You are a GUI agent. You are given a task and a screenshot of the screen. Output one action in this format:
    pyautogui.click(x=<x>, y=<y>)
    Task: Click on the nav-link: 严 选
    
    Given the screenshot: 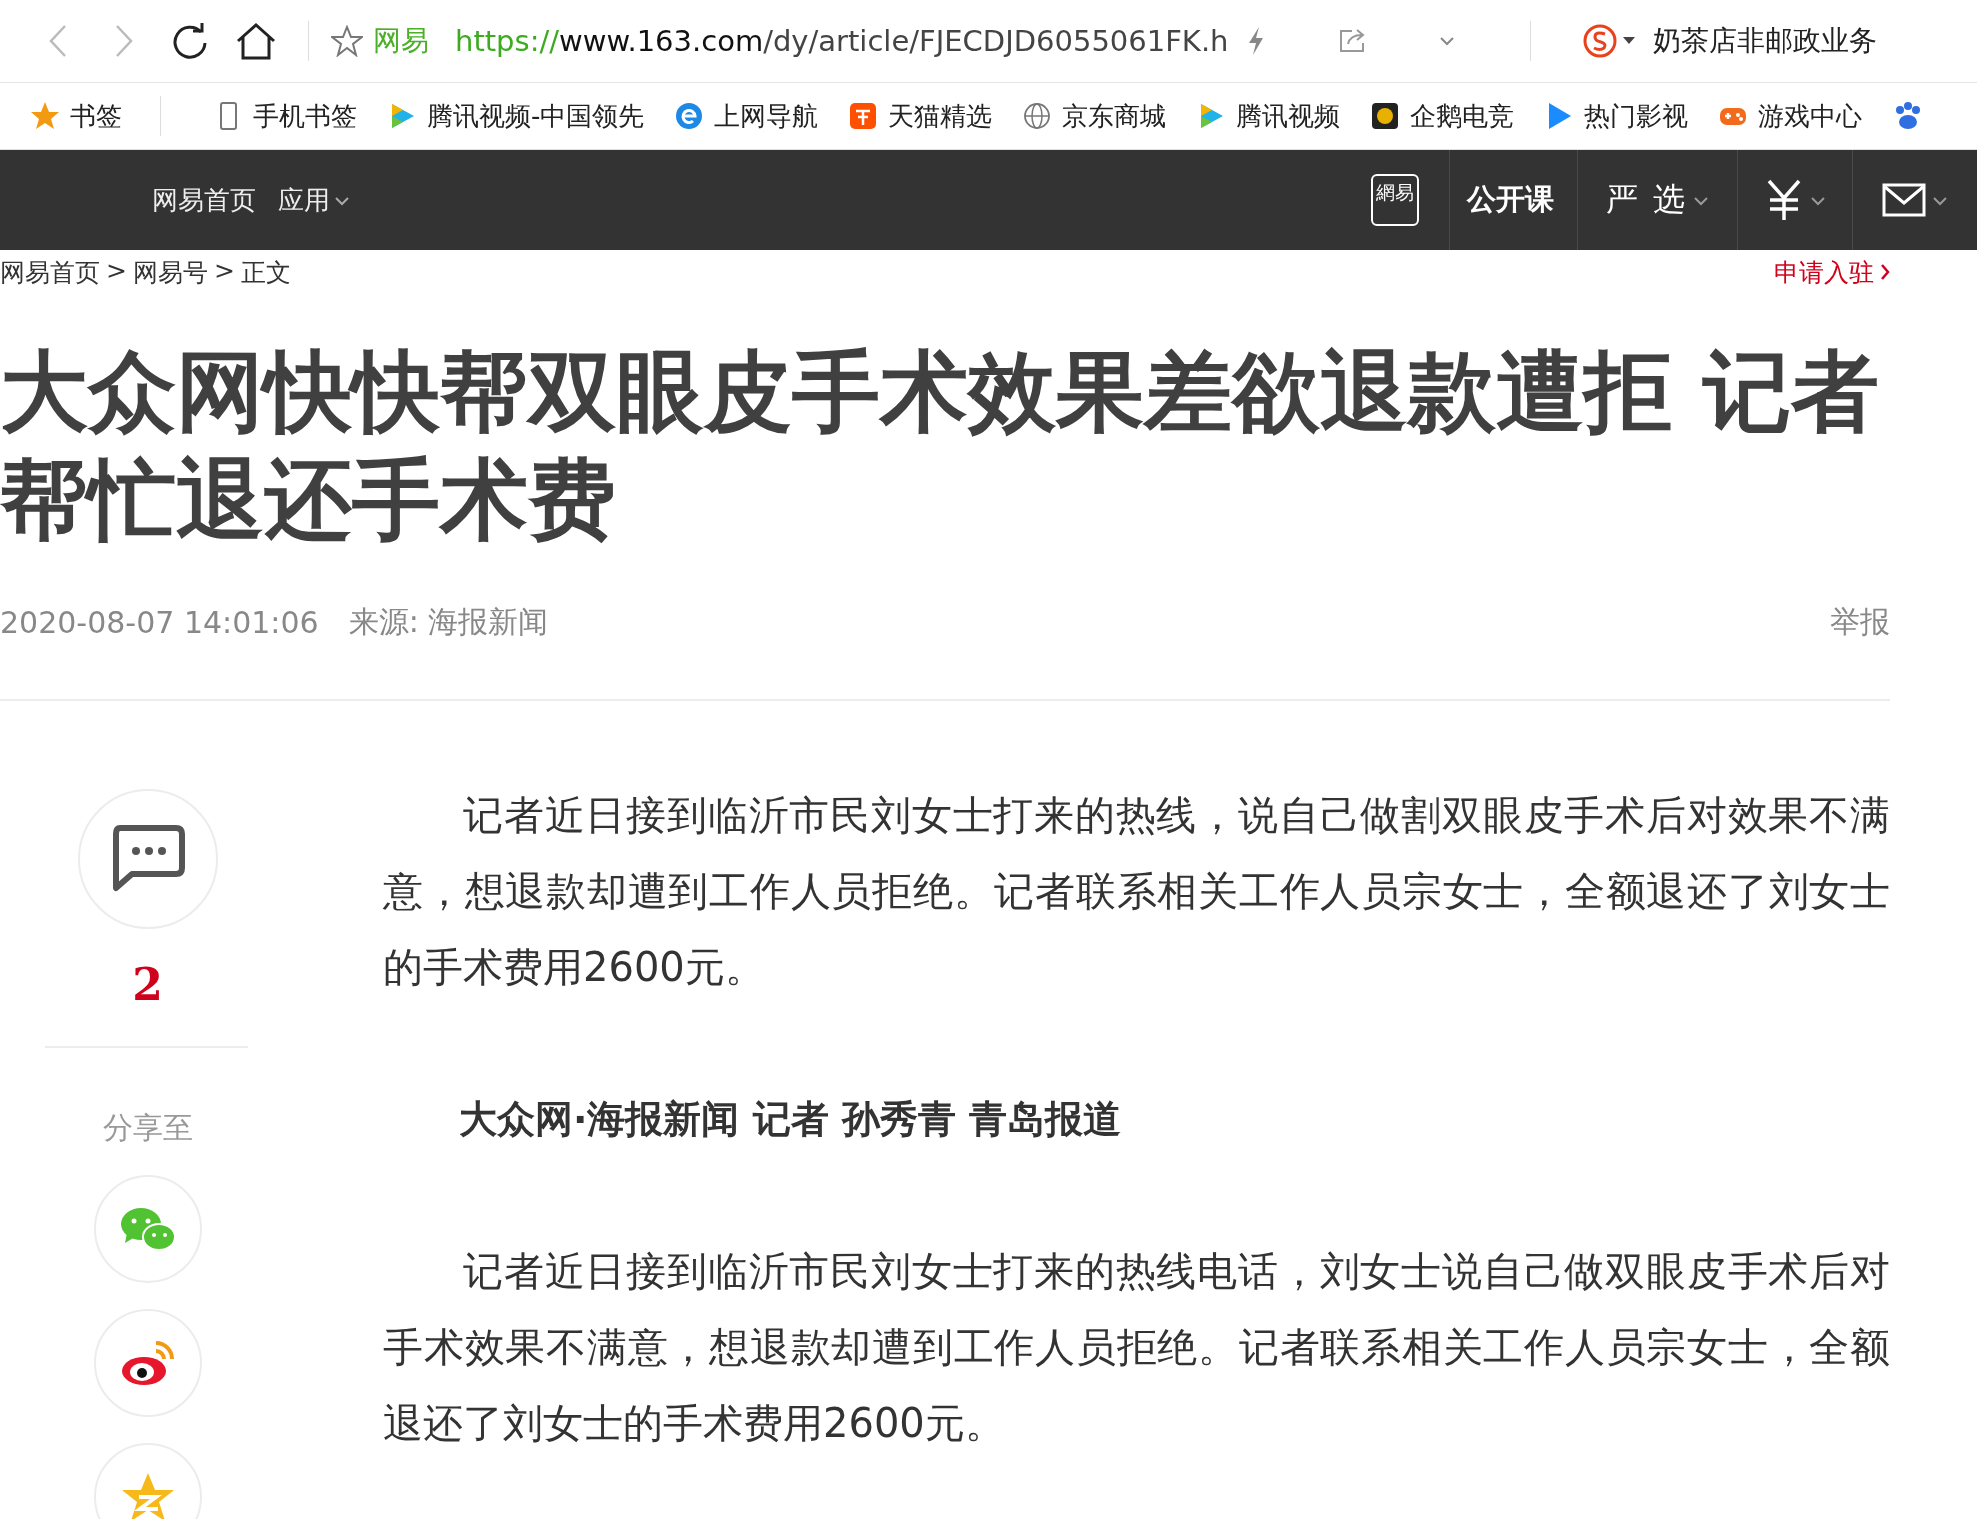 What is the action you would take?
    pyautogui.click(x=1657, y=200)
    